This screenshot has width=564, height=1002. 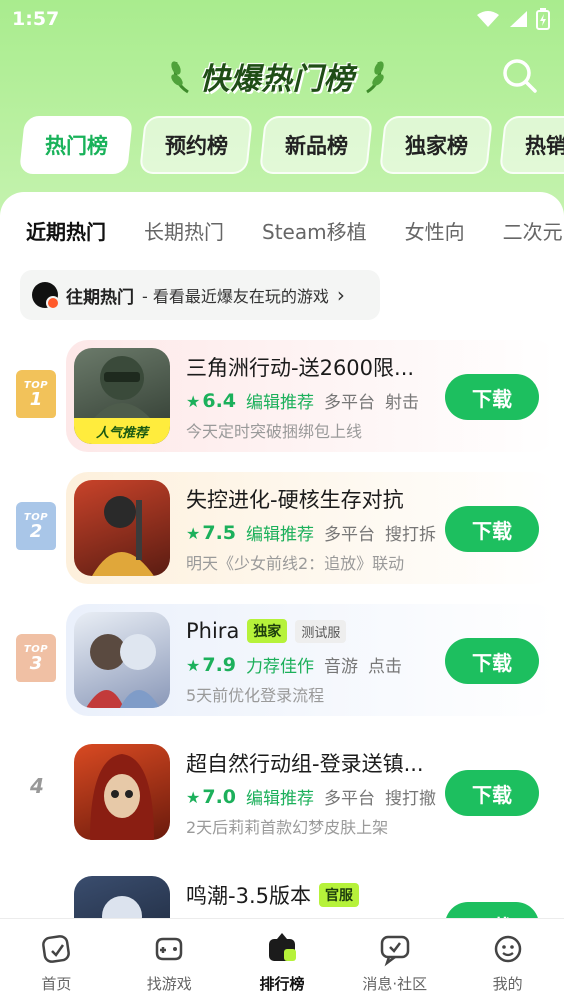 I want to click on subtab-recent: 近期热门, so click(x=66, y=230).